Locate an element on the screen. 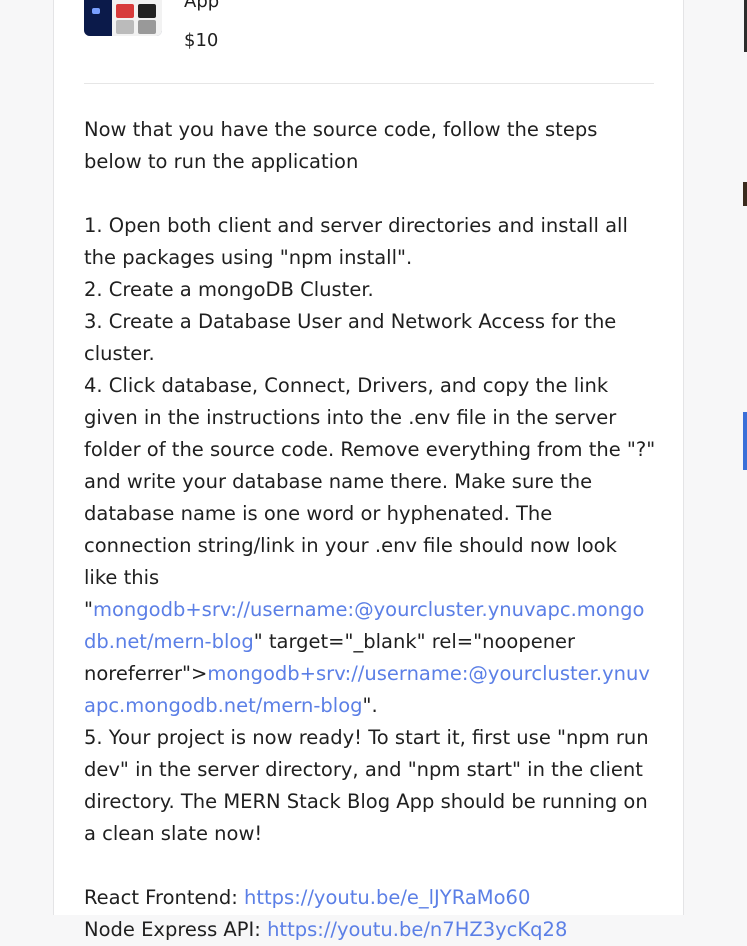 This screenshot has height=946, width=747. api-label: Node Express API: is located at coordinates (176, 929).